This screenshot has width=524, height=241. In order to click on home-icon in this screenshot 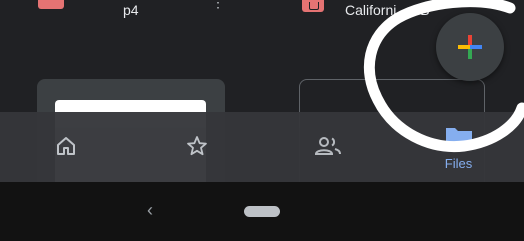, I will do `click(66, 148)`.